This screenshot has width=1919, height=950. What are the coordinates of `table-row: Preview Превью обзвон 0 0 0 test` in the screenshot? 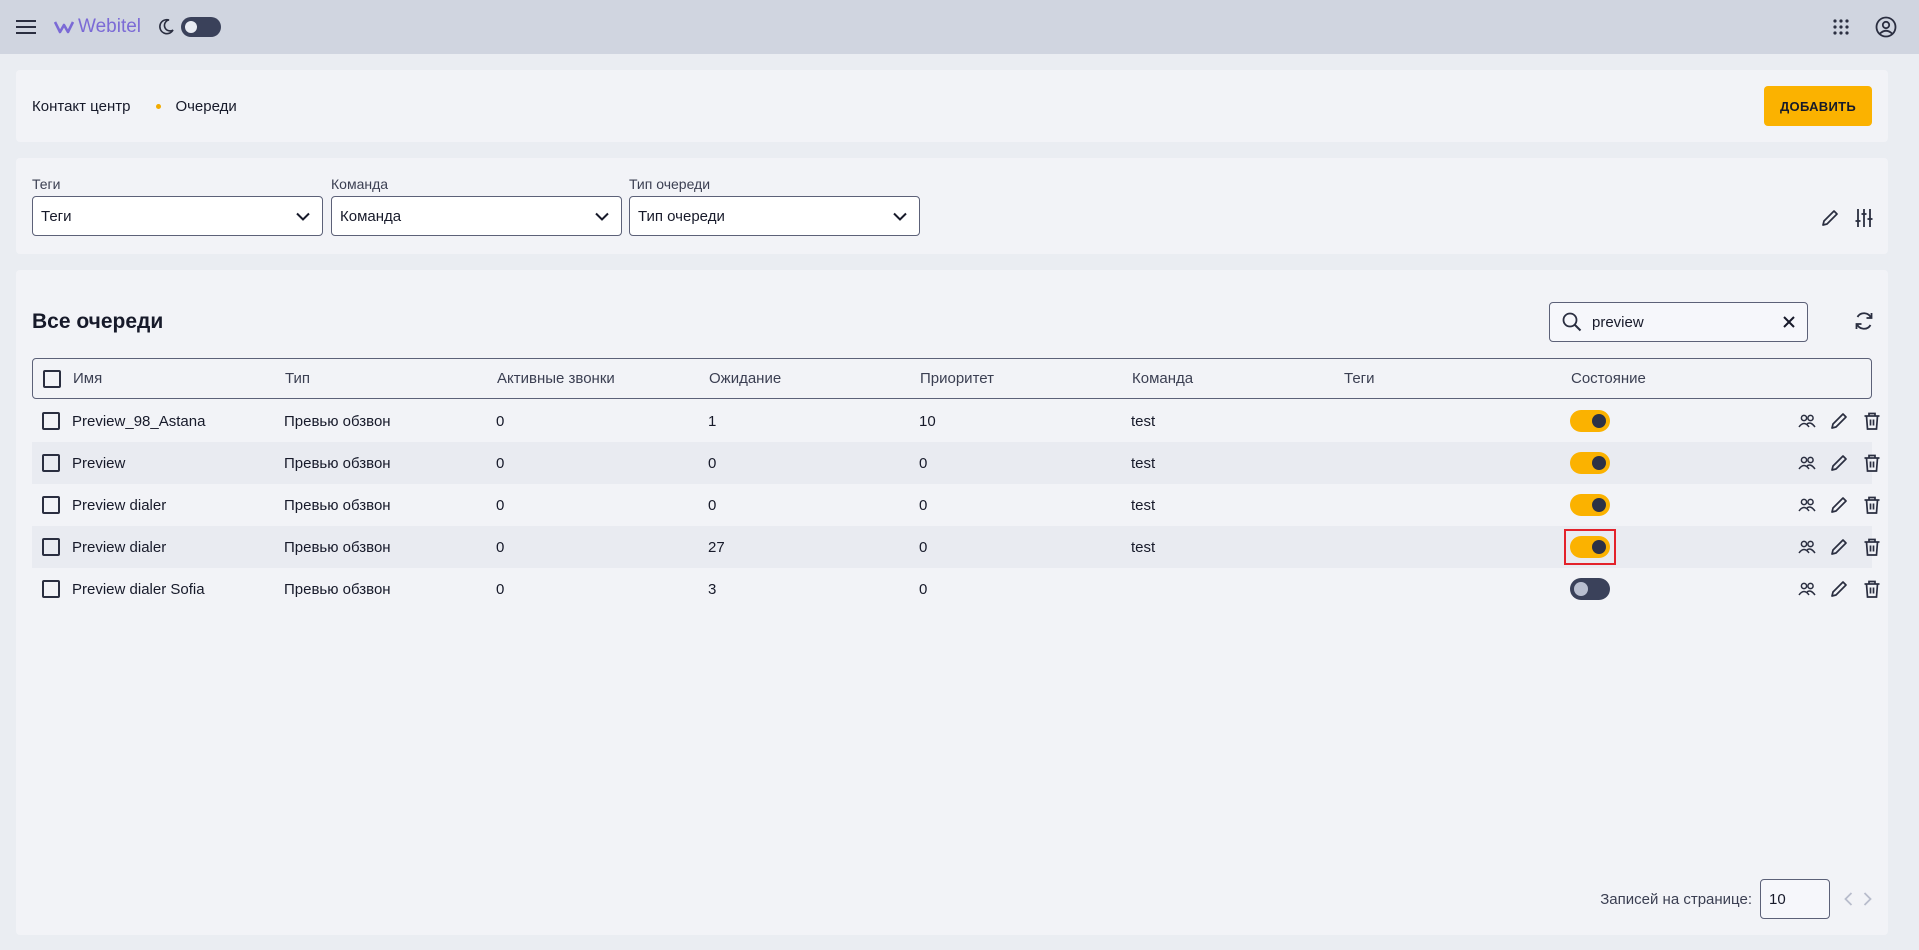 It's located at (956, 463).